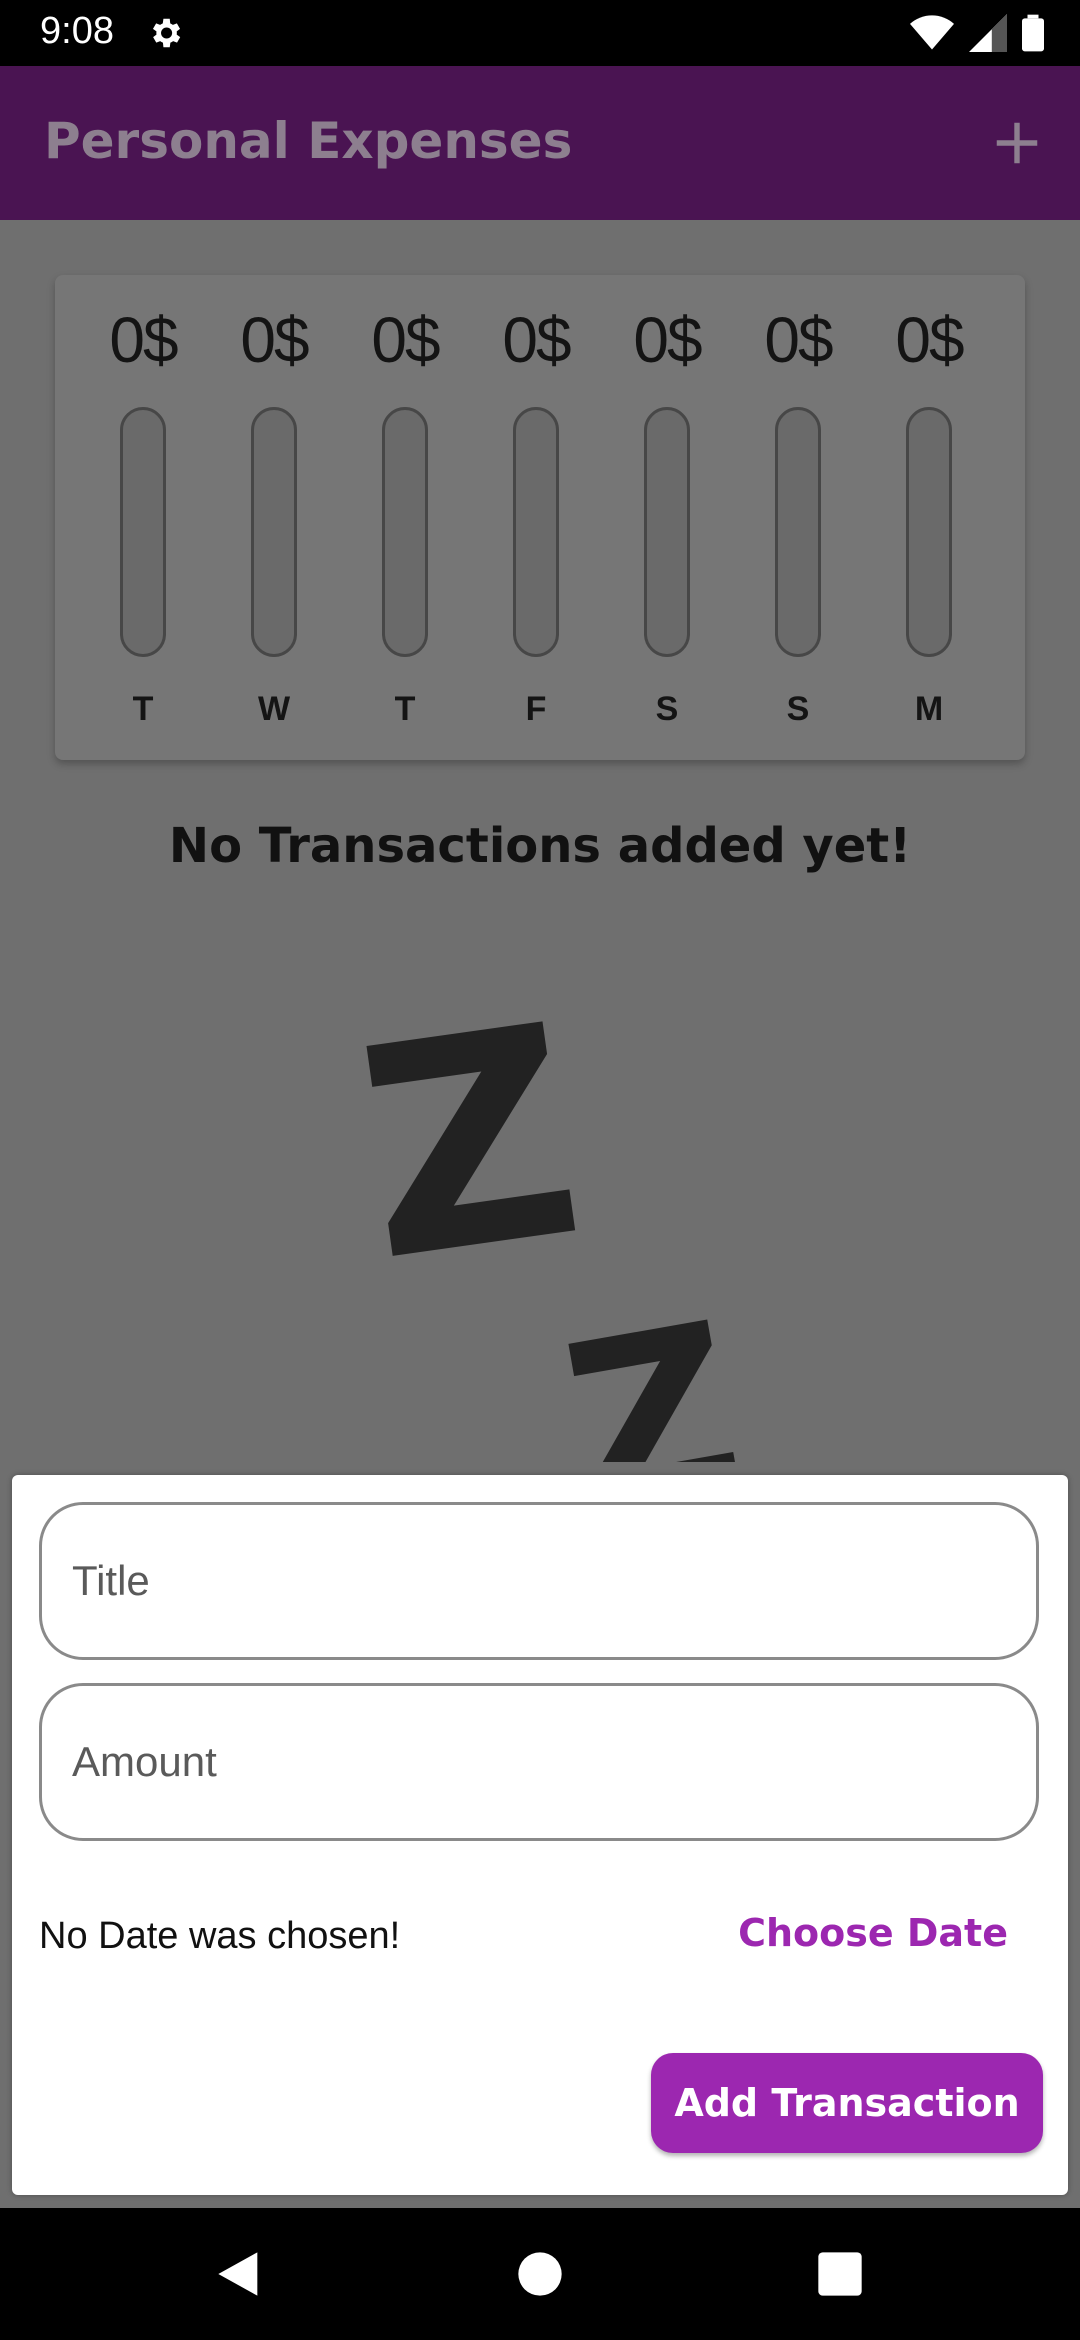 The height and width of the screenshot is (2340, 1080). I want to click on home-icon, so click(540, 2274).